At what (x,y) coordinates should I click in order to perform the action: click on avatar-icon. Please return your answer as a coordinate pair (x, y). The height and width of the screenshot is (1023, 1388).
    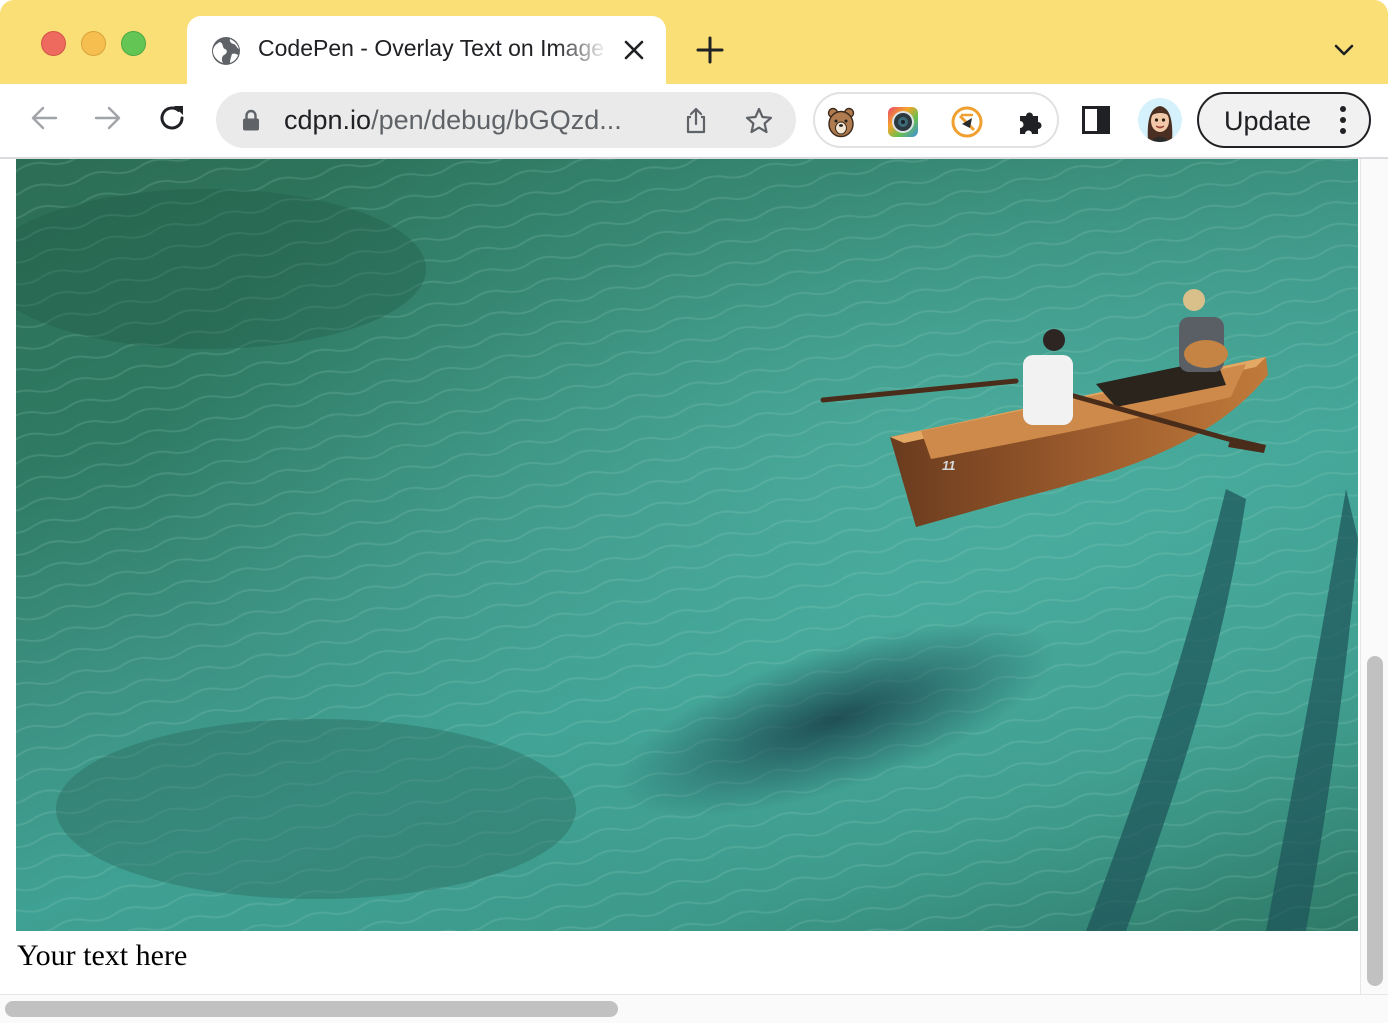
    Looking at the image, I should click on (1160, 124).